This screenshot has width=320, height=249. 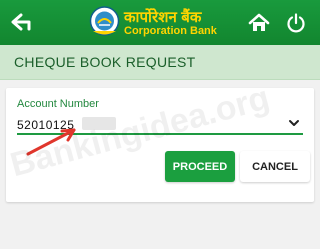 I want to click on account-number-label: Account Number, so click(x=58, y=104).